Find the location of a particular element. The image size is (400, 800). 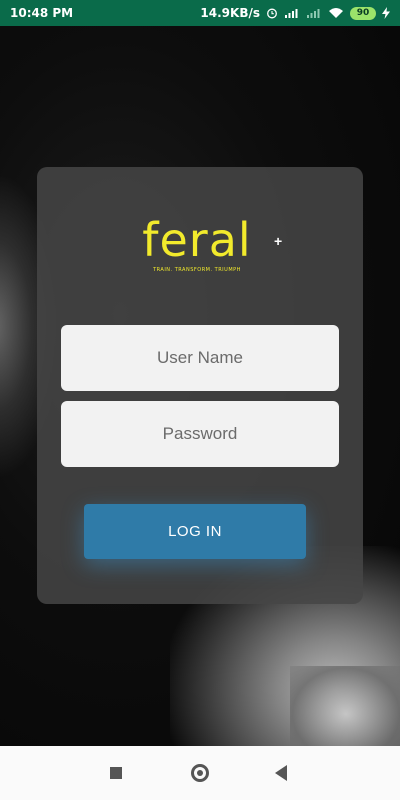

password-field is located at coordinates (200, 434).